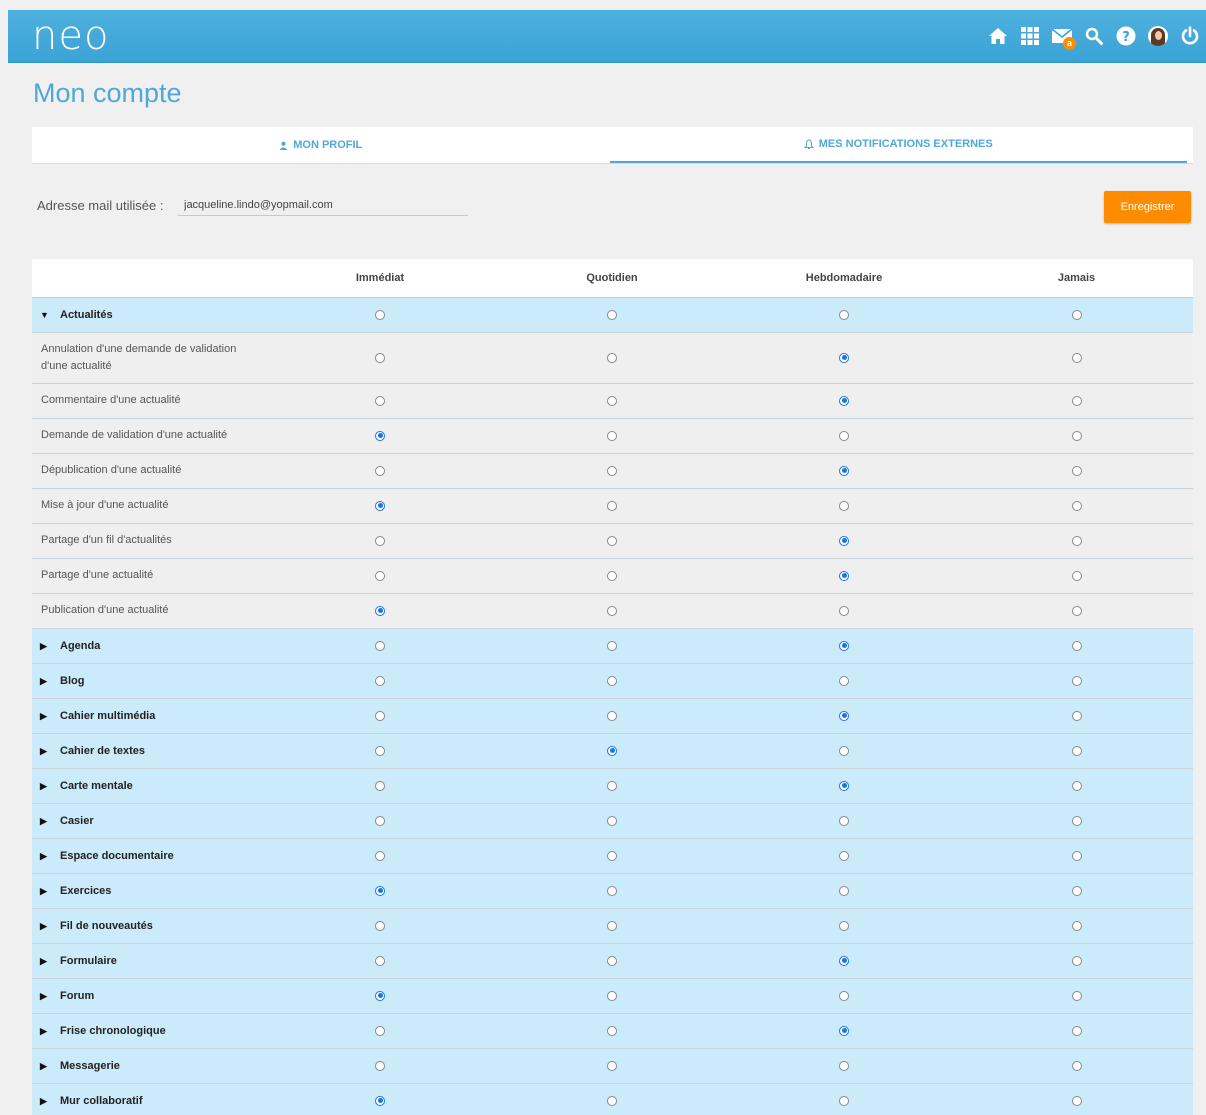 This screenshot has height=1115, width=1206. I want to click on category-row: ▶ Forum, so click(612, 996).